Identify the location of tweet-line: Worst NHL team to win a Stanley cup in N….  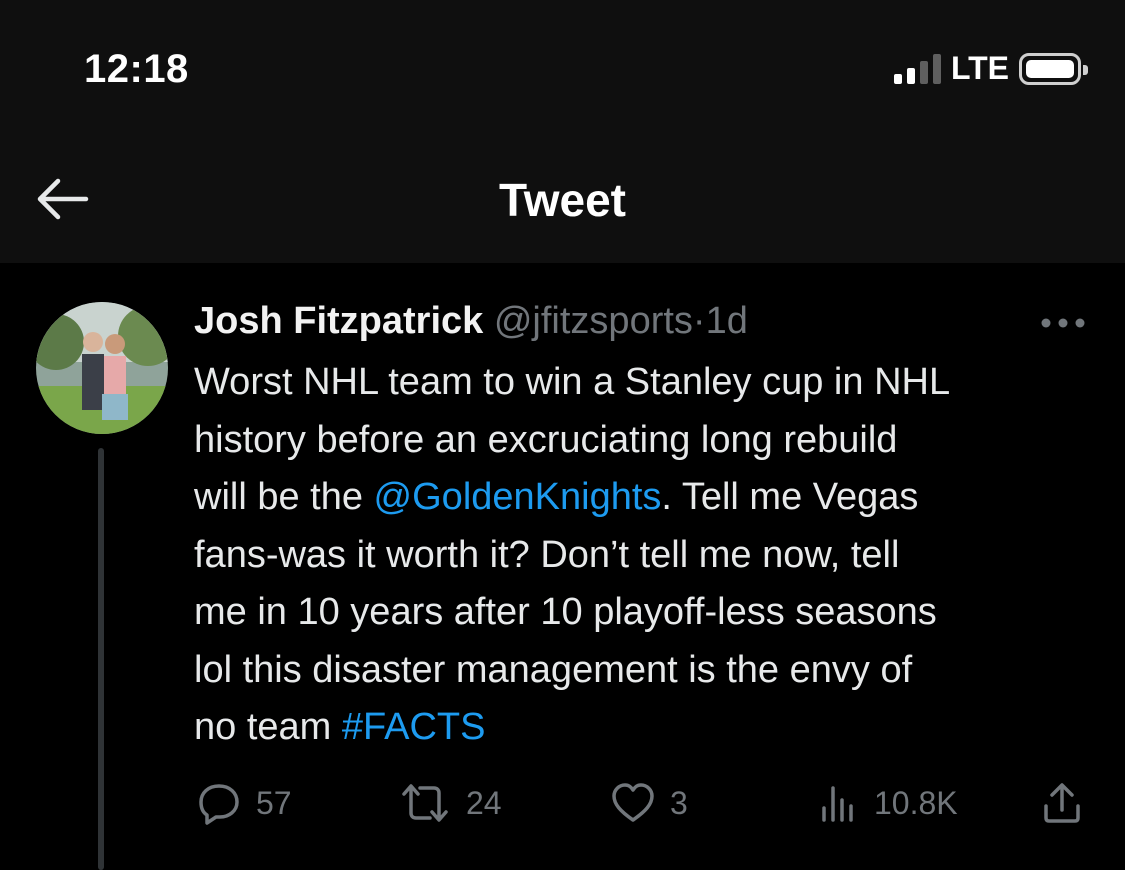
(572, 382).